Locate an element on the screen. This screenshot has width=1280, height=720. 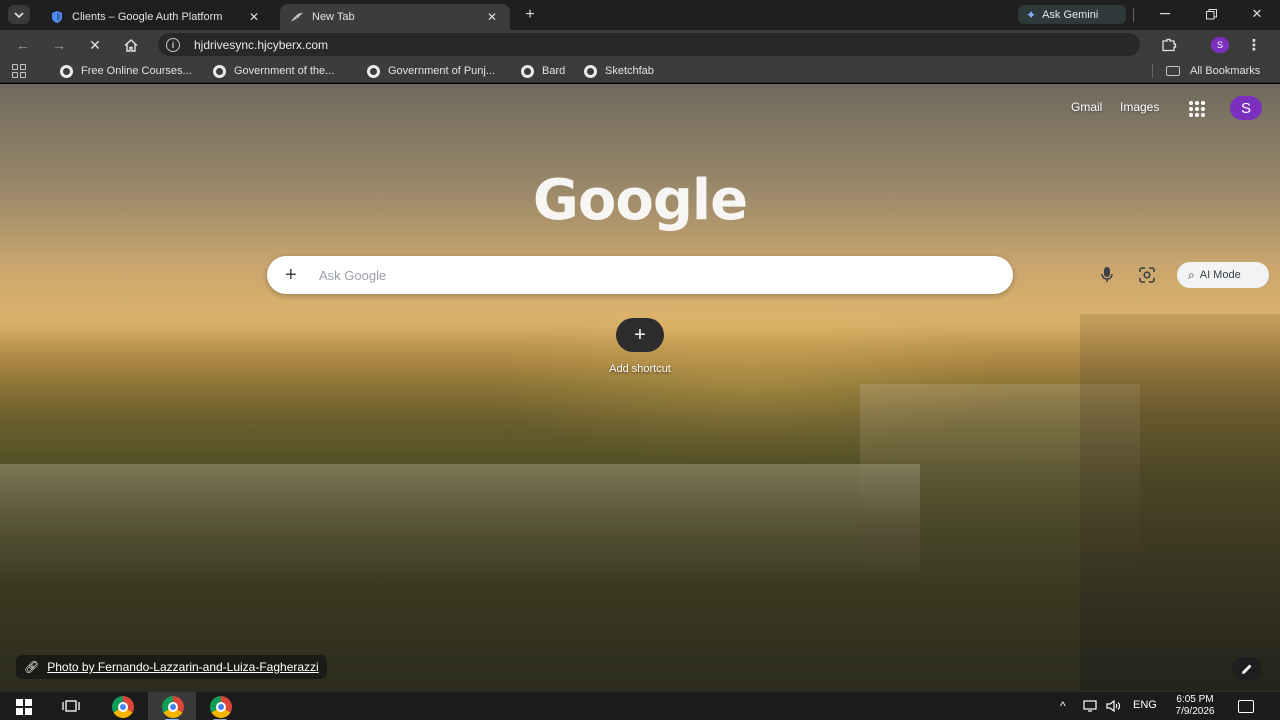
minimize-icon is located at coordinates (1165, 14).